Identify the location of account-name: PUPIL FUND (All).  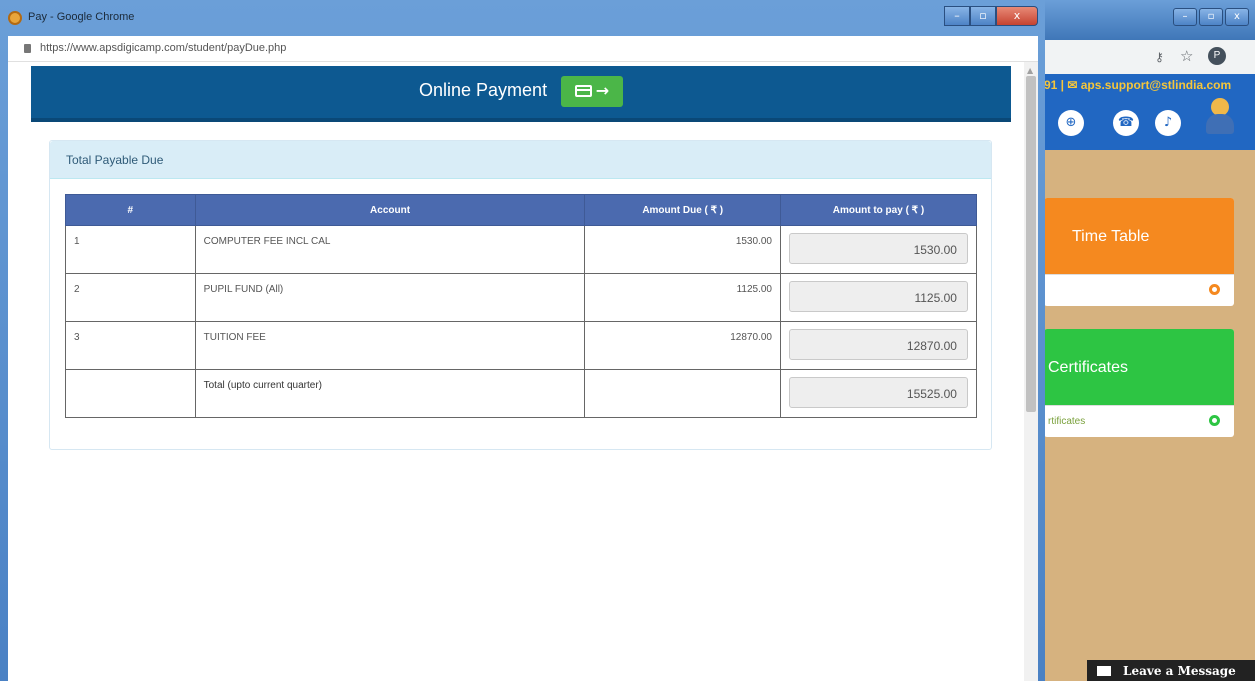
(390, 297).